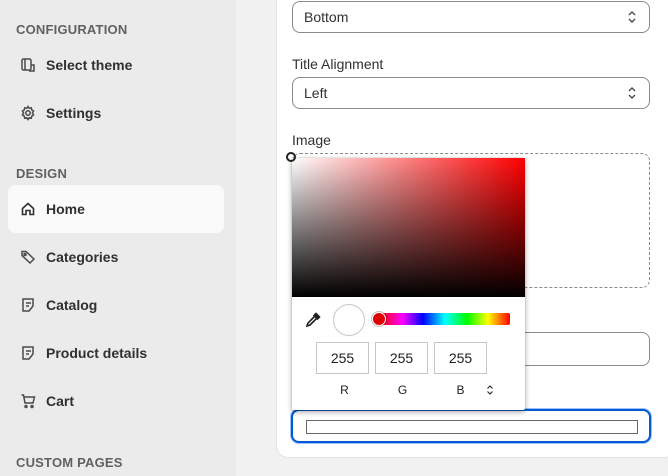 The width and height of the screenshot is (668, 476). I want to click on green-channel-label: G, so click(402, 390).